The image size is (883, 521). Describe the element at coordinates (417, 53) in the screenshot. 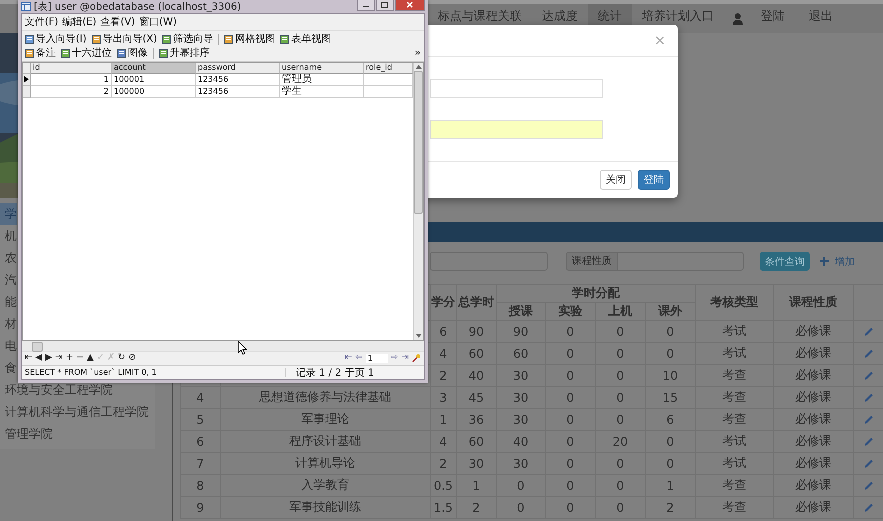

I see `overflow-button: »` at that location.